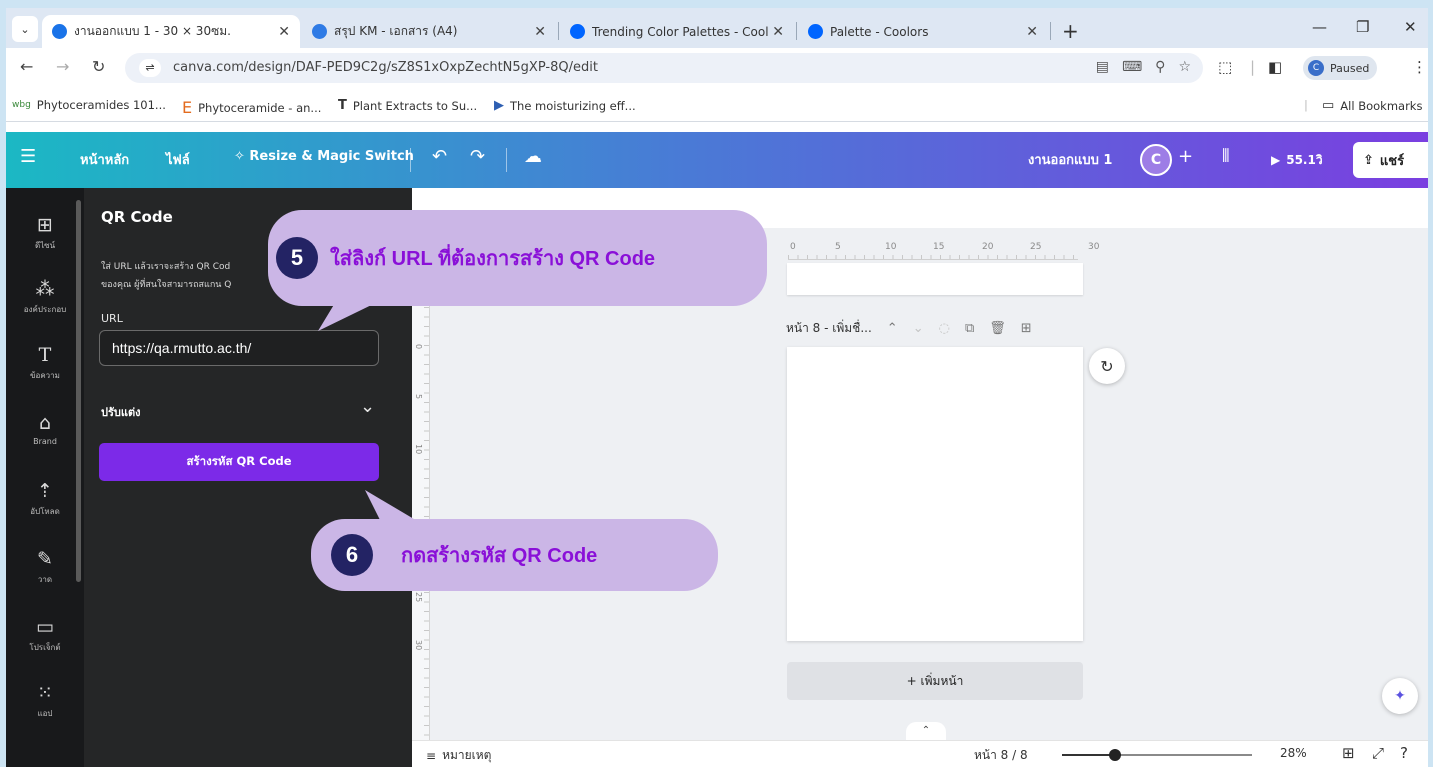  I want to click on fullscreen-icon: ⤢, so click(1378, 753).